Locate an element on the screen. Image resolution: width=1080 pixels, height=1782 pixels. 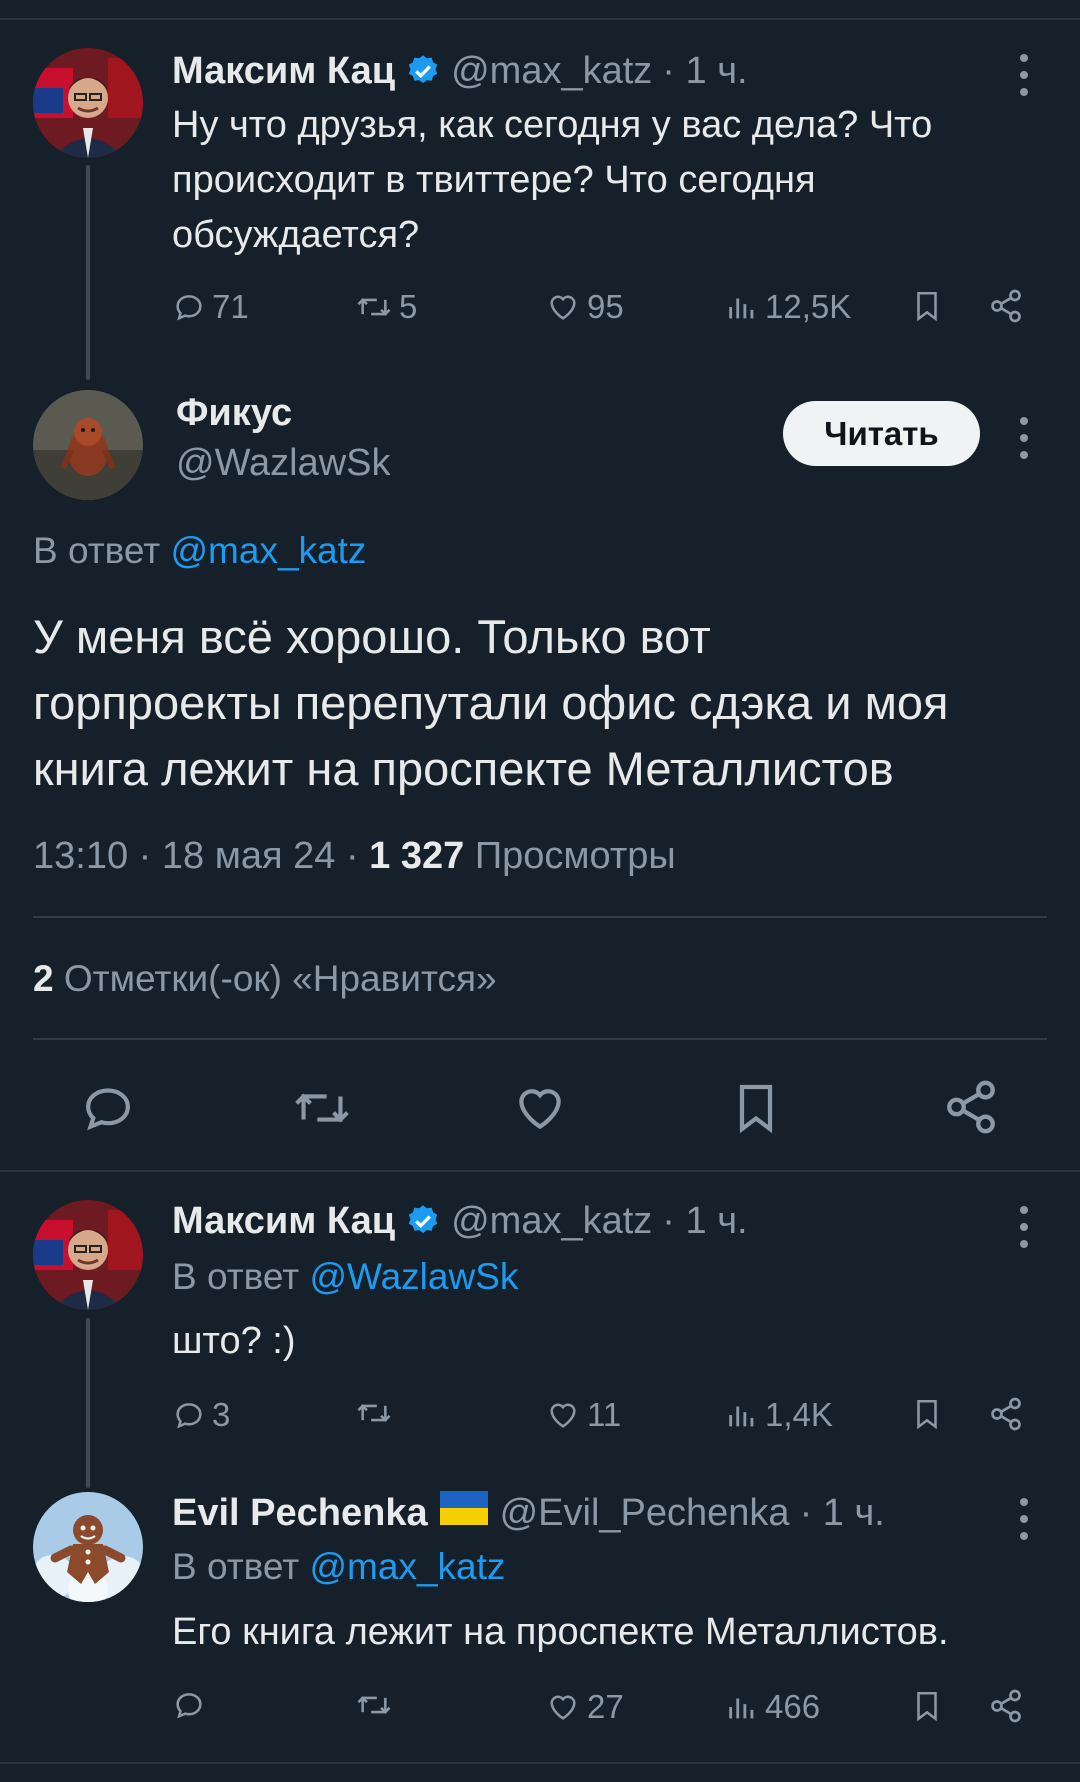
ukraine-flag-icon is located at coordinates (463, 1513).